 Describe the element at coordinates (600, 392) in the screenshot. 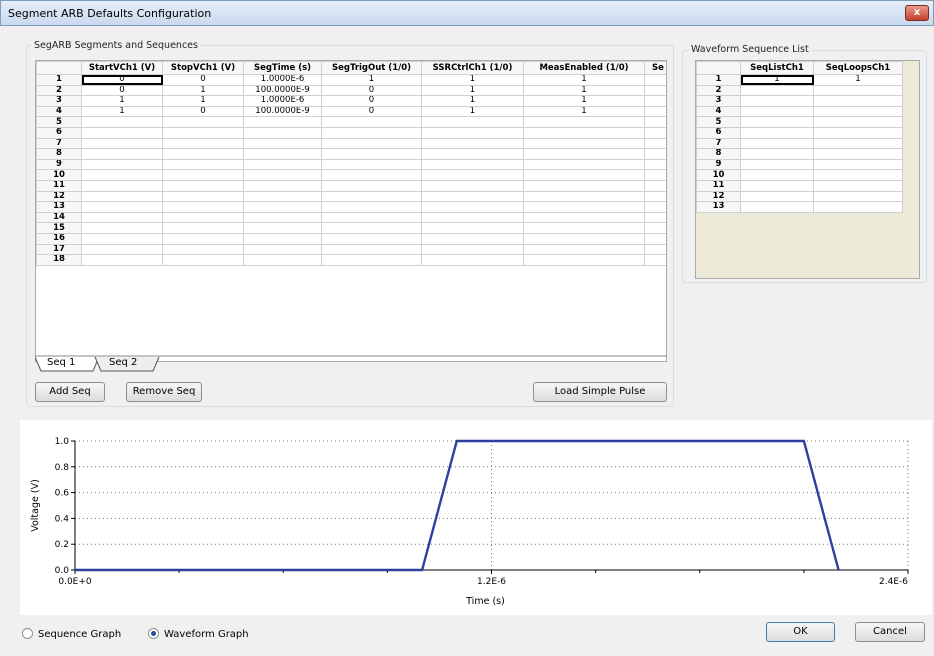

I see `load-simple-pulse-button: Load Simple Pulse` at that location.